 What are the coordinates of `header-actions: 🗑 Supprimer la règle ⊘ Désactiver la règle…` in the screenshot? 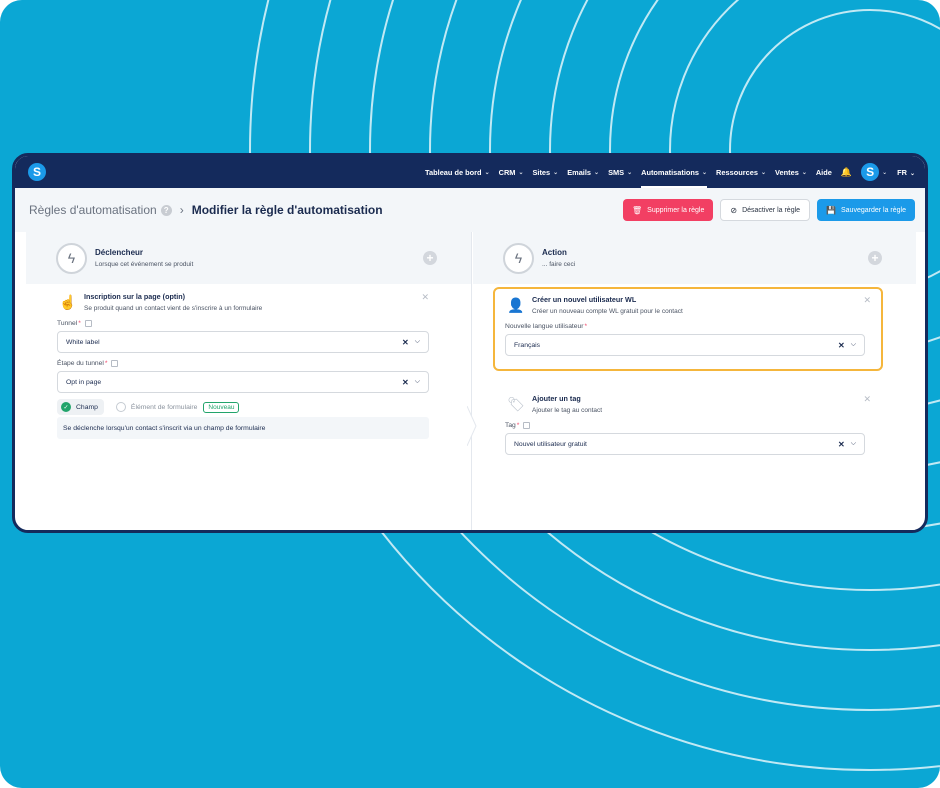 It's located at (769, 210).